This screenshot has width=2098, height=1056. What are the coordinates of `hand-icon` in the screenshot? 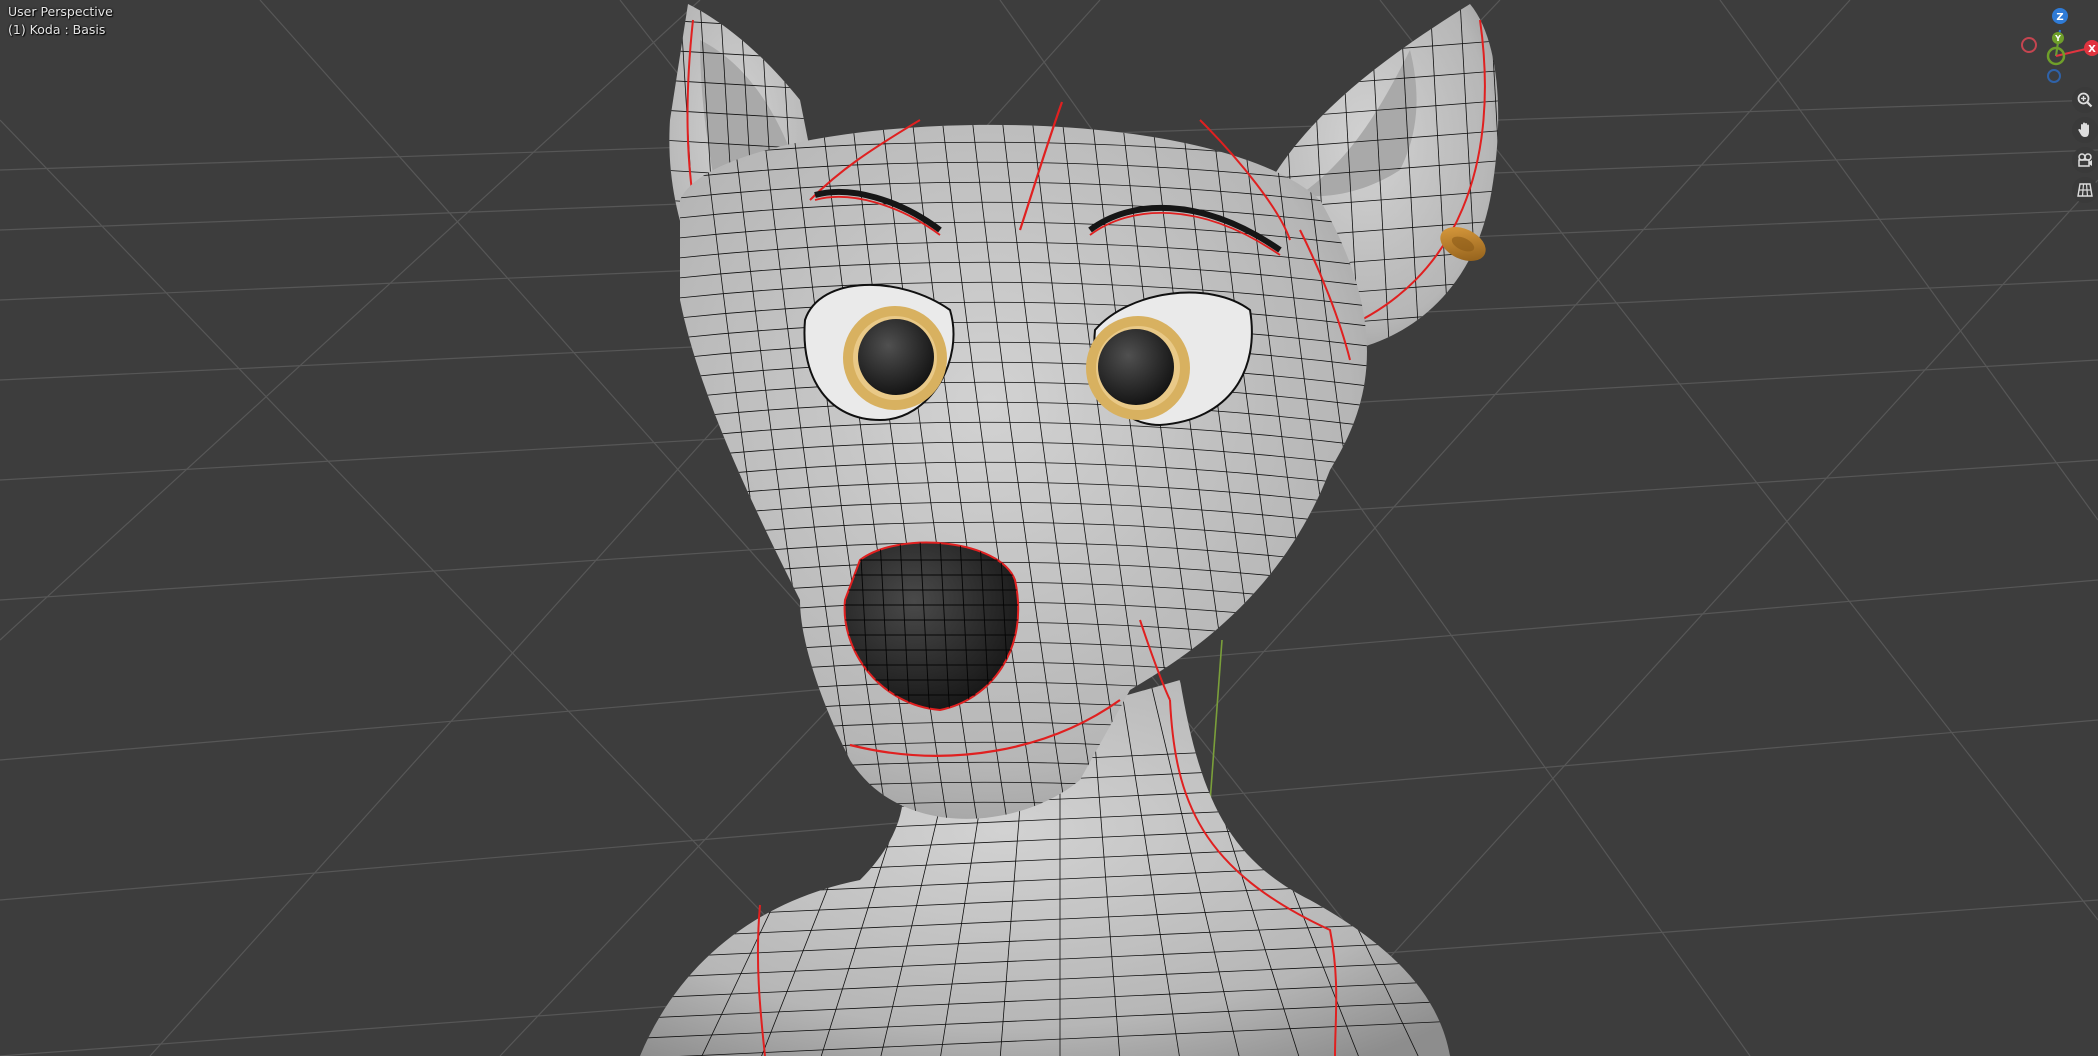 It's located at (2083, 129).